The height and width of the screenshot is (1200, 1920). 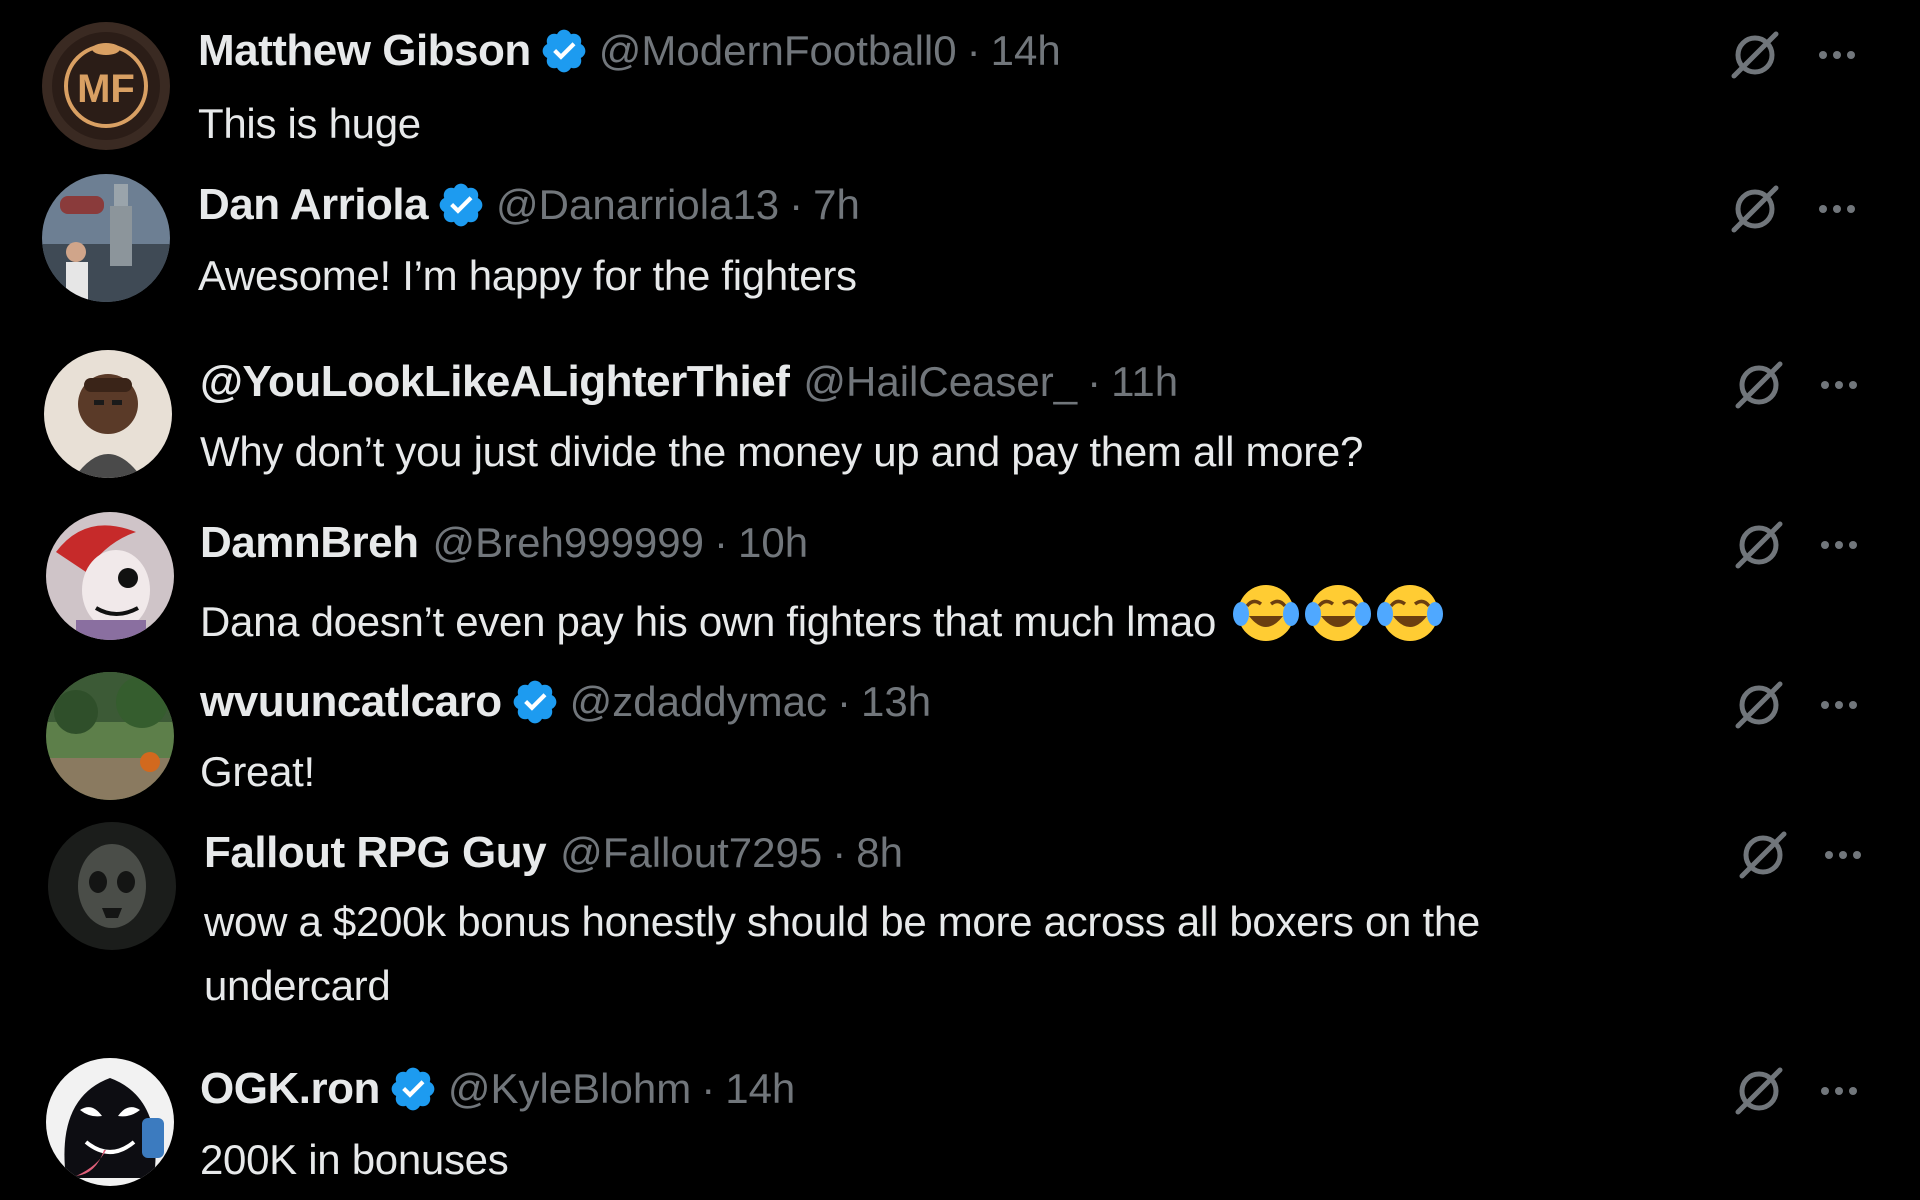 I want to click on timestamp: 8h, so click(x=879, y=853).